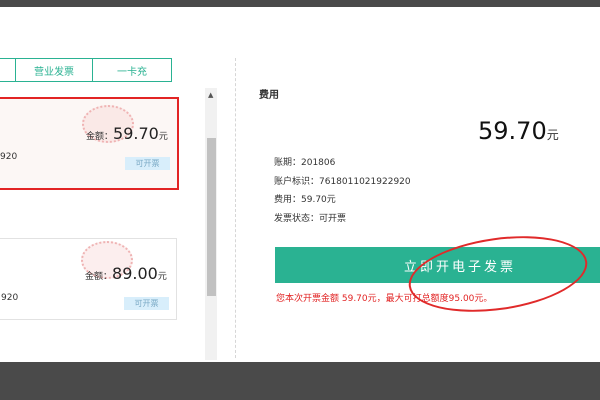 This screenshot has width=600, height=400. I want to click on tab-business-invoice: 营业发票, so click(54, 70).